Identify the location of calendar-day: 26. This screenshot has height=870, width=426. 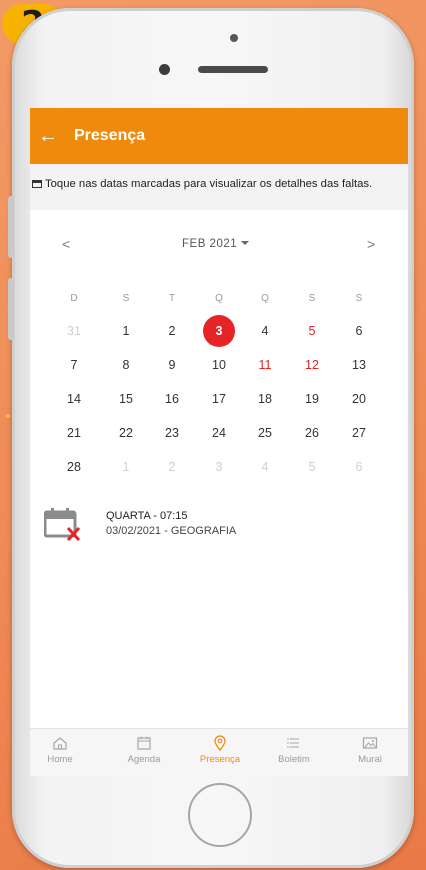
(312, 433).